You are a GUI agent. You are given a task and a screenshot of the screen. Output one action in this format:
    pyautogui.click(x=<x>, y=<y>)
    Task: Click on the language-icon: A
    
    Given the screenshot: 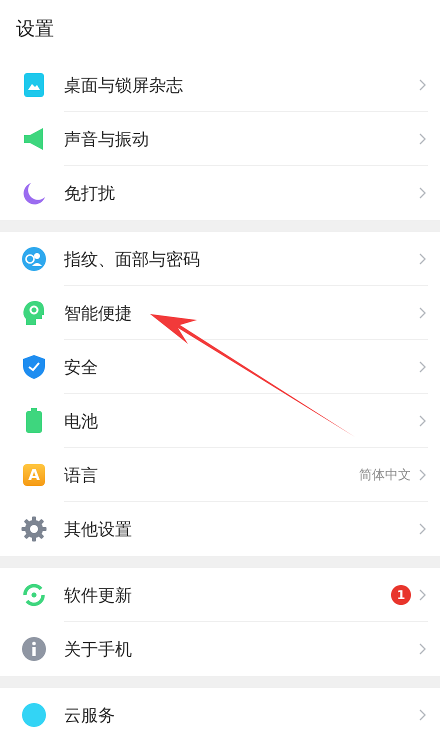 What is the action you would take?
    pyautogui.click(x=34, y=475)
    